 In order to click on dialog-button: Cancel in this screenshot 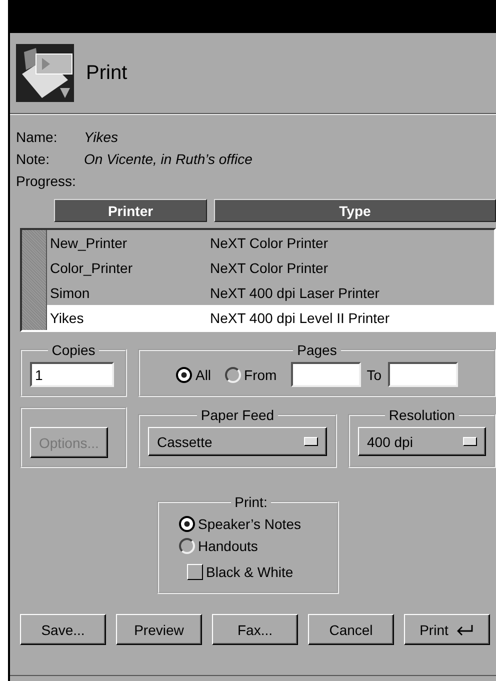, I will do `click(351, 629)`.